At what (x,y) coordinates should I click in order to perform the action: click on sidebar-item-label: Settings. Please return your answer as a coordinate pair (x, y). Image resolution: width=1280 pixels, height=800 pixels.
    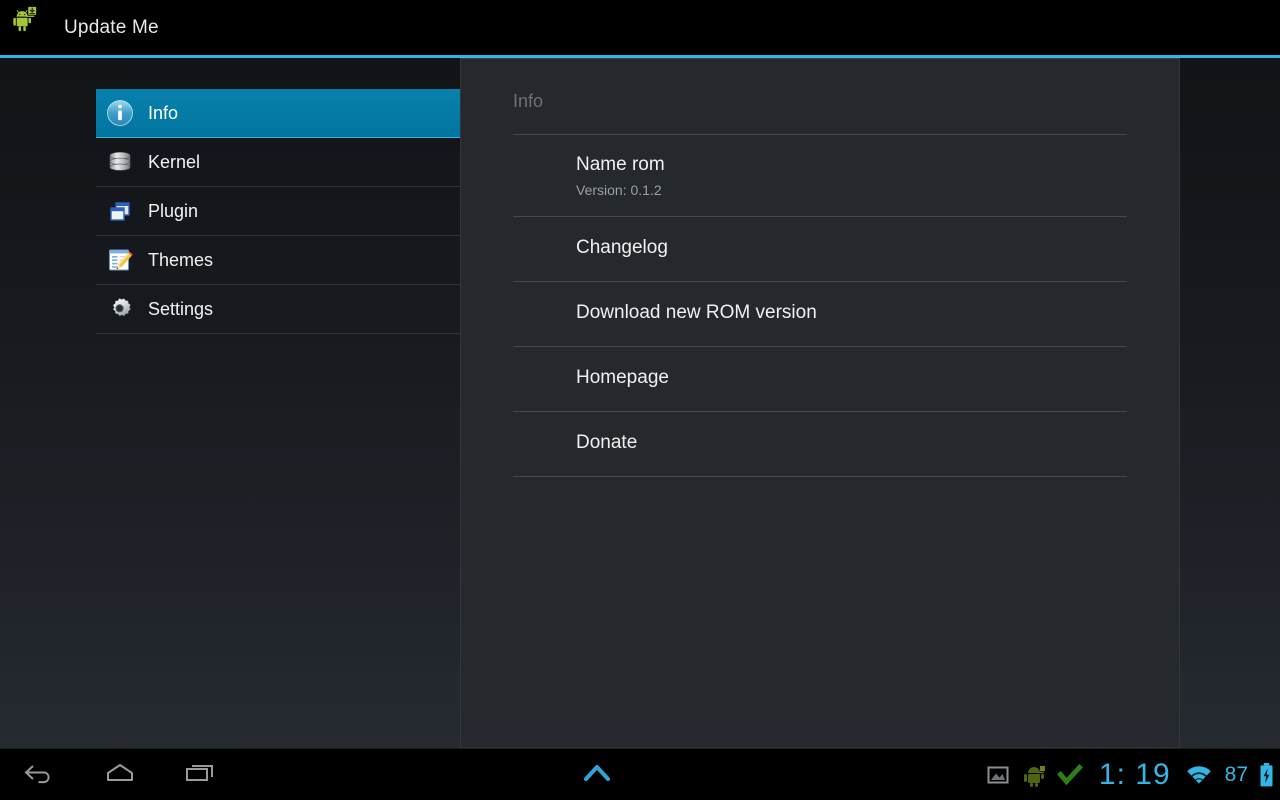
    Looking at the image, I should click on (181, 308).